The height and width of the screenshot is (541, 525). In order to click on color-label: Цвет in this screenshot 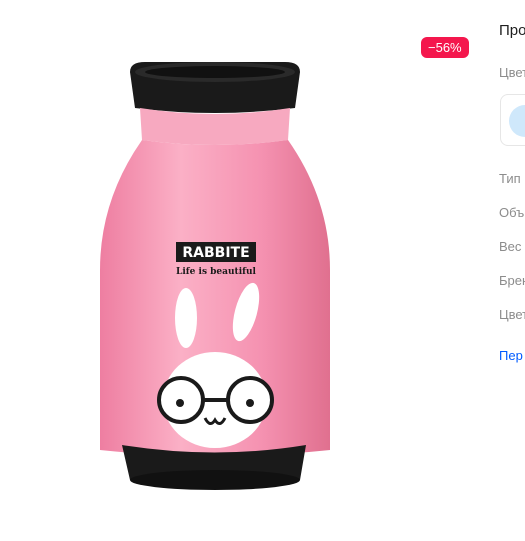, I will do `click(512, 72)`.